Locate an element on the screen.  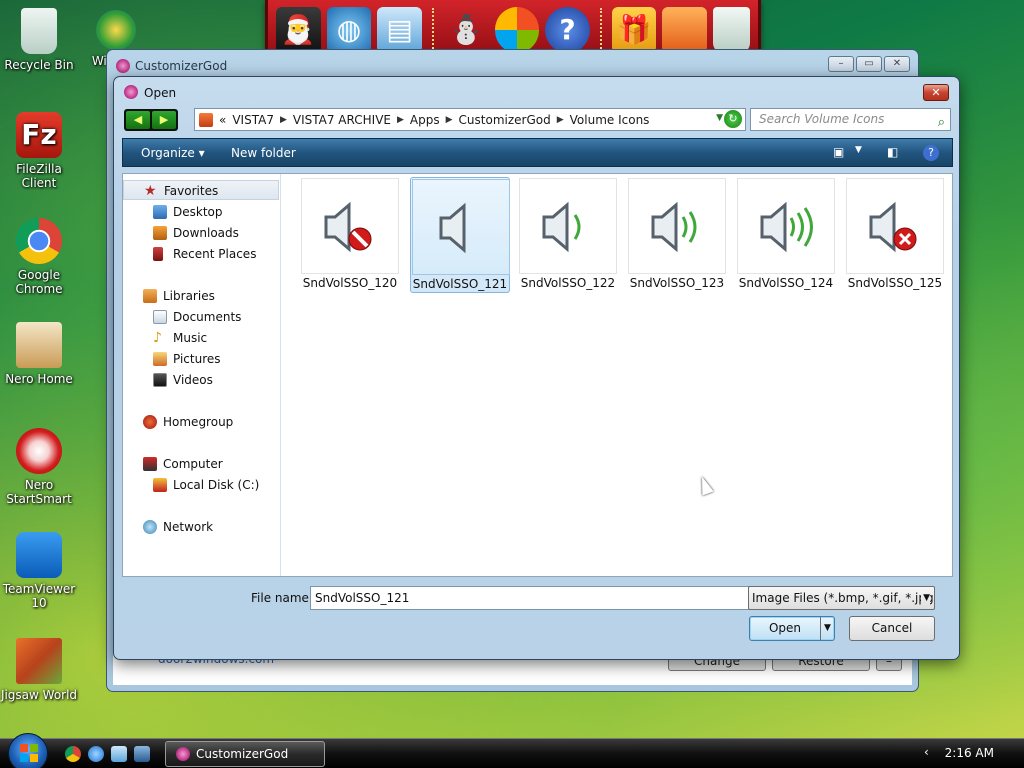
nav-downloads: Downloads is located at coordinates (201, 233).